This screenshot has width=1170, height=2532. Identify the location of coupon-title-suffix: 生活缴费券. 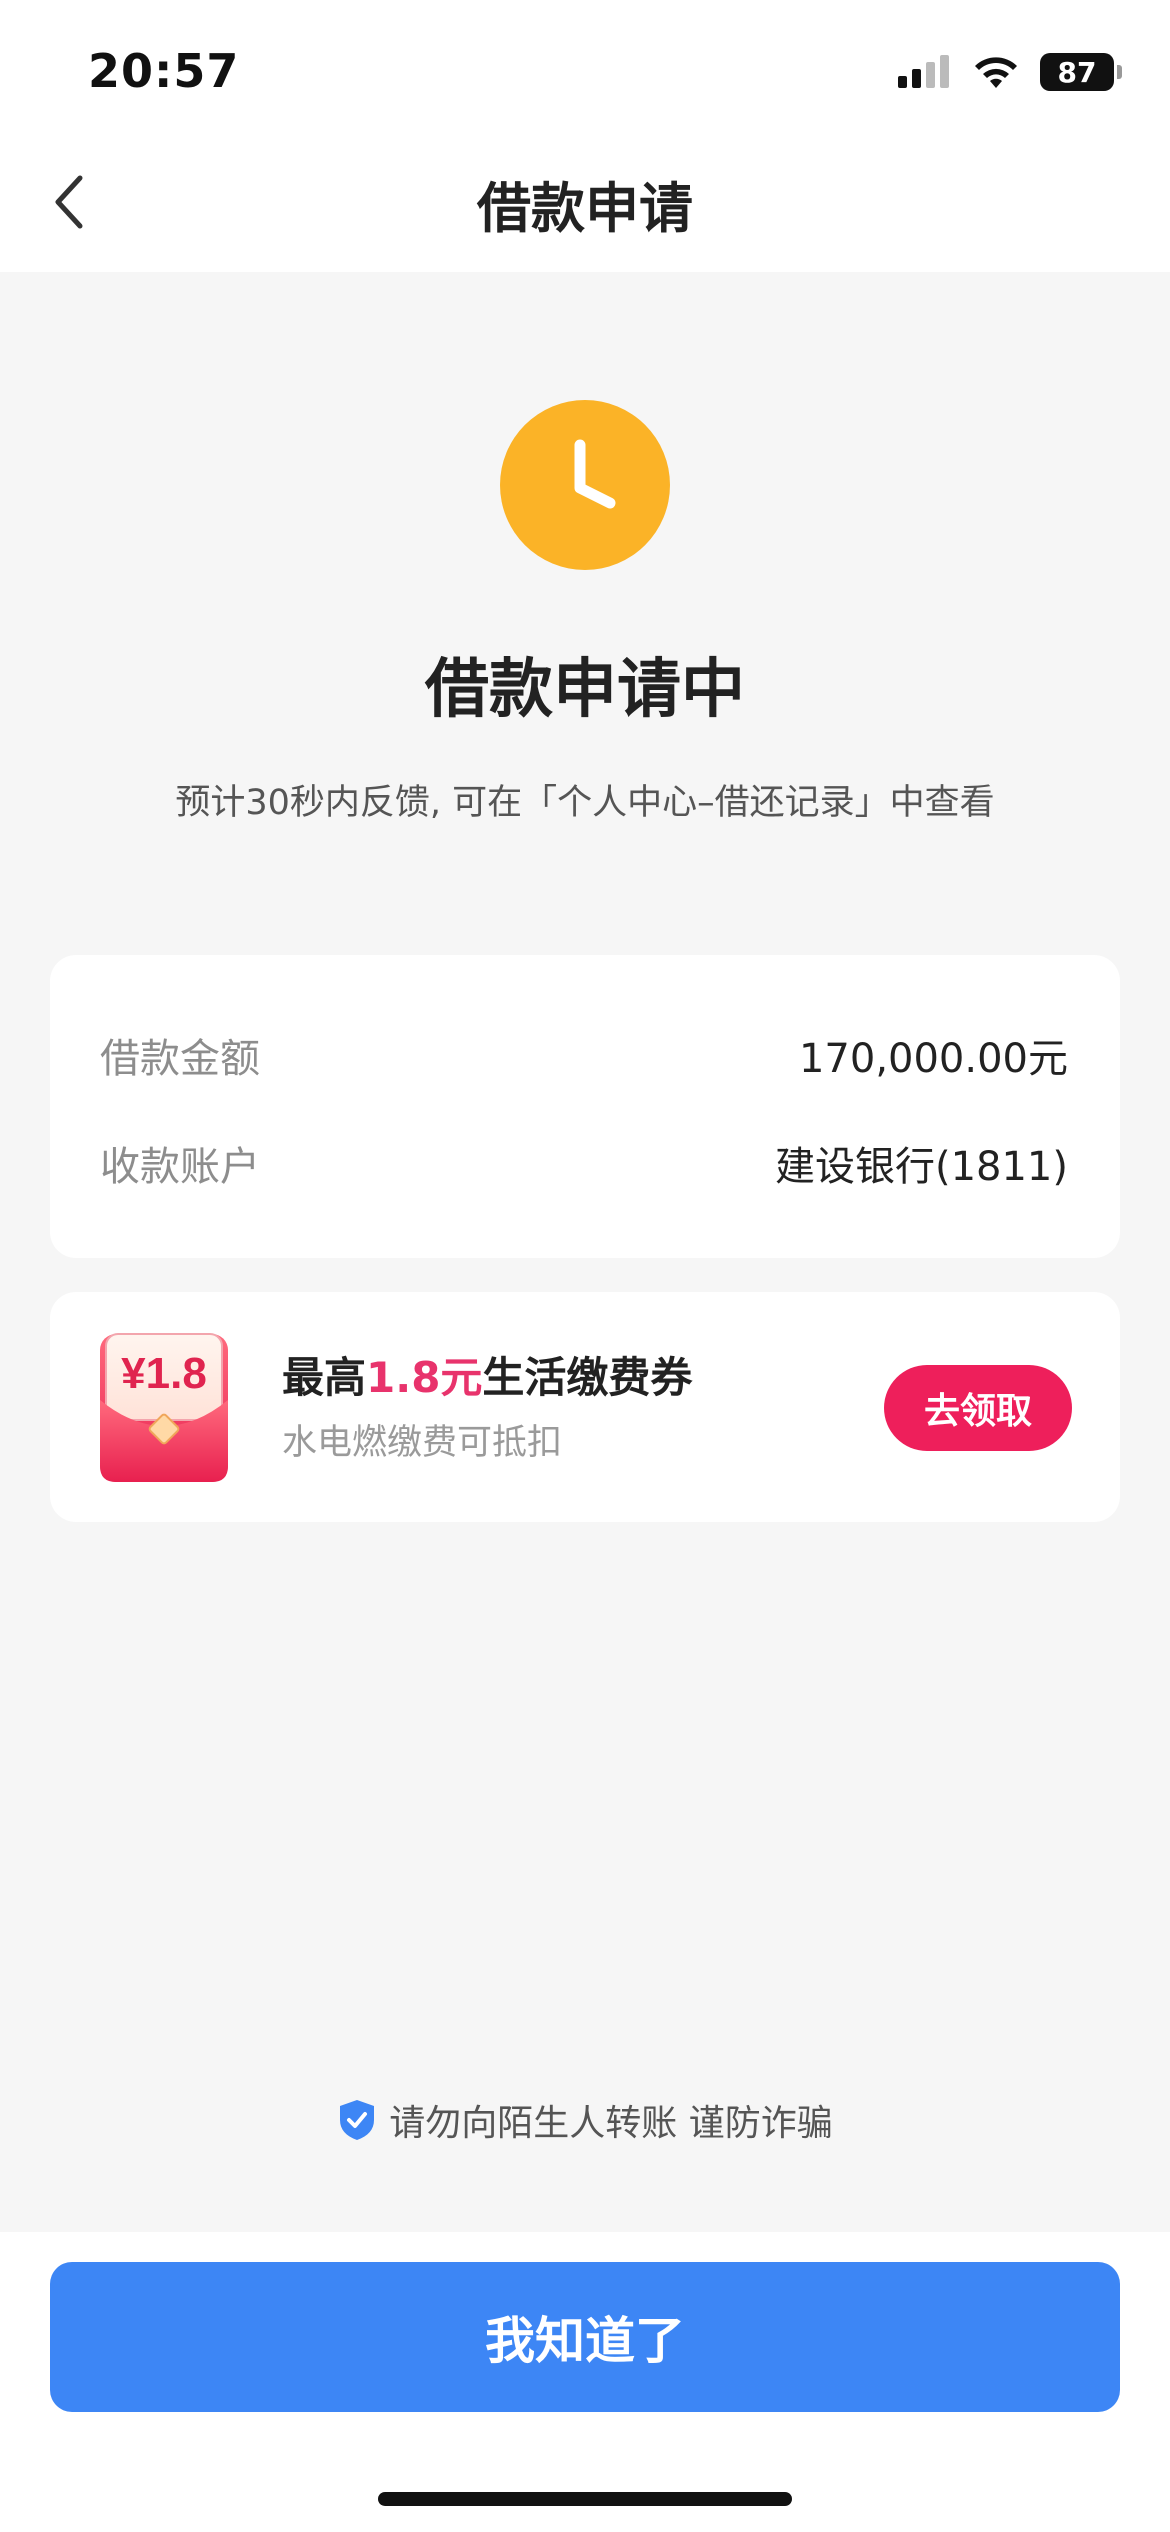
(587, 1377).